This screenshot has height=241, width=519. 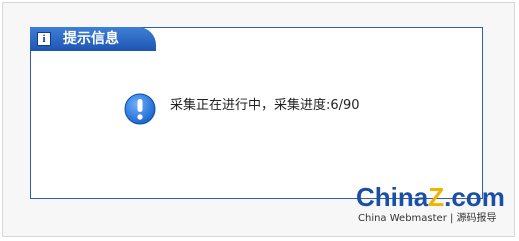 What do you see at coordinates (140, 109) in the screenshot?
I see `exclamation-icon` at bounding box center [140, 109].